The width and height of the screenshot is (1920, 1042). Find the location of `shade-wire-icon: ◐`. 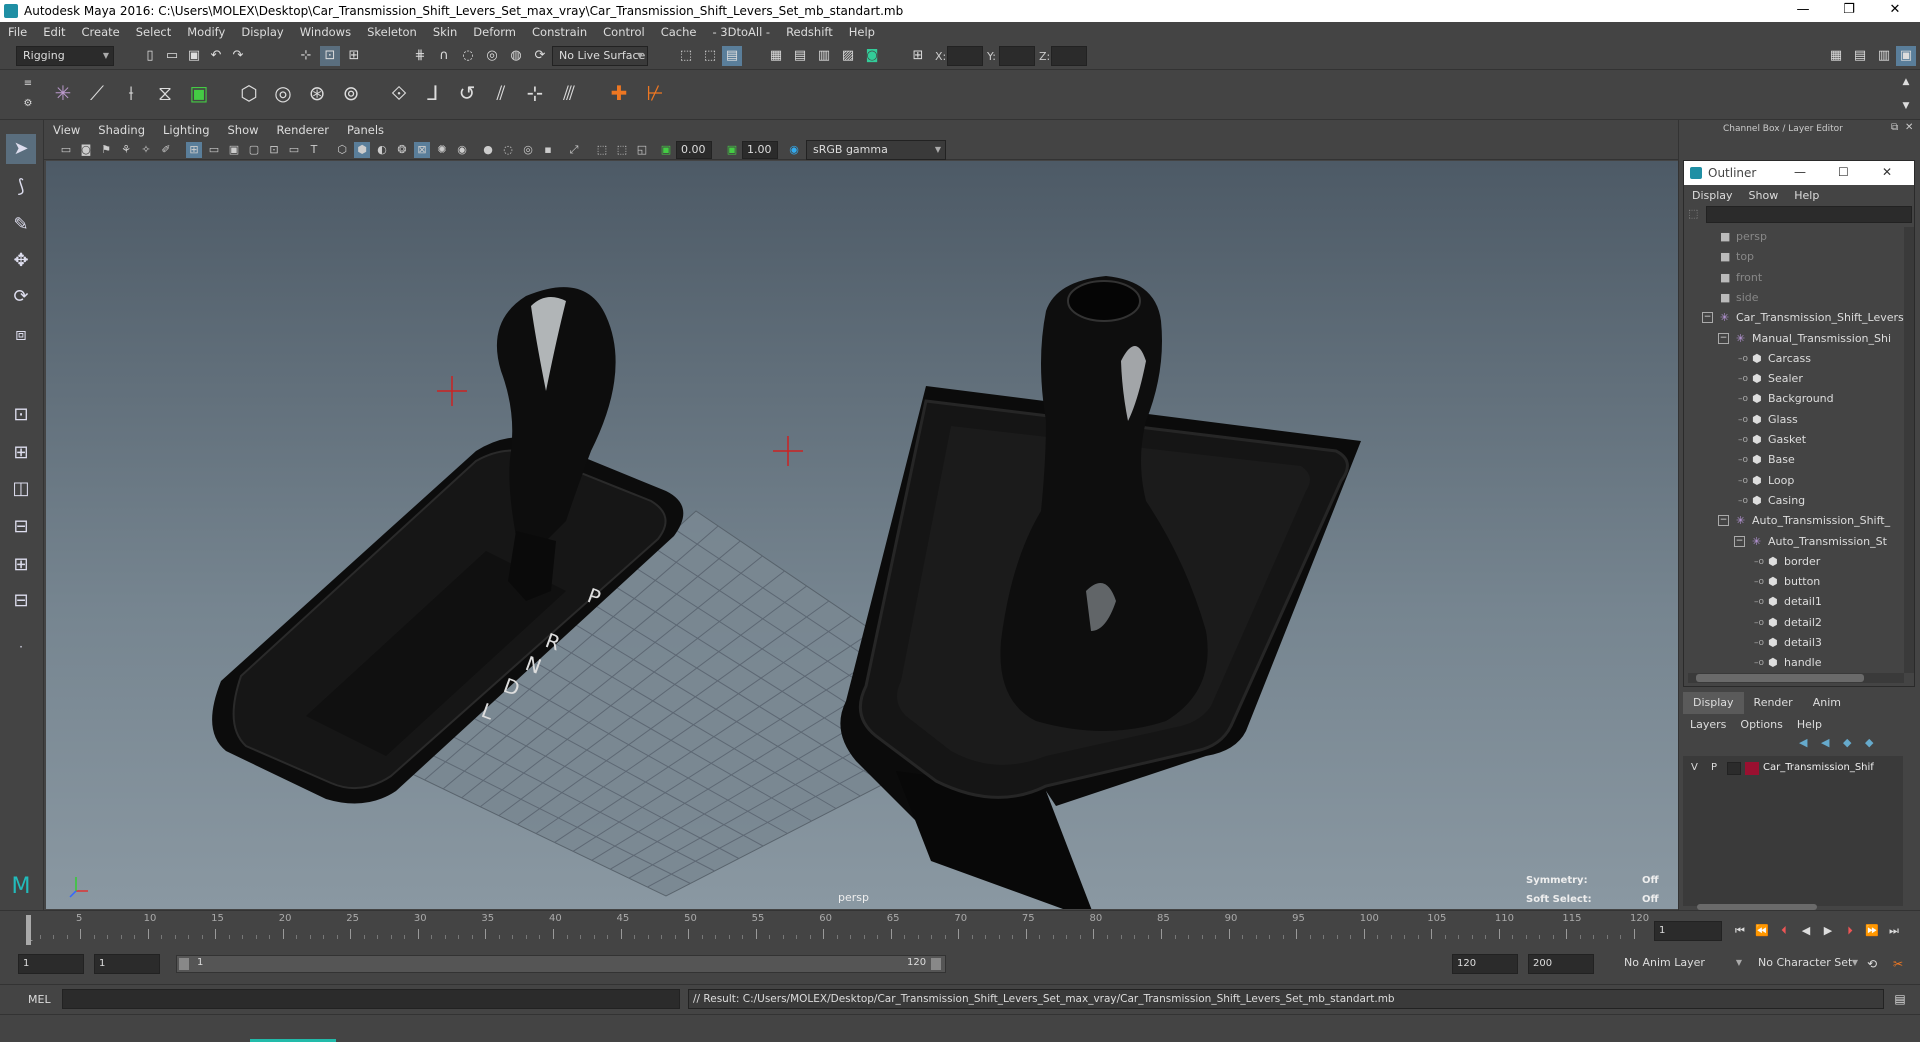

shade-wire-icon: ◐ is located at coordinates (382, 150).